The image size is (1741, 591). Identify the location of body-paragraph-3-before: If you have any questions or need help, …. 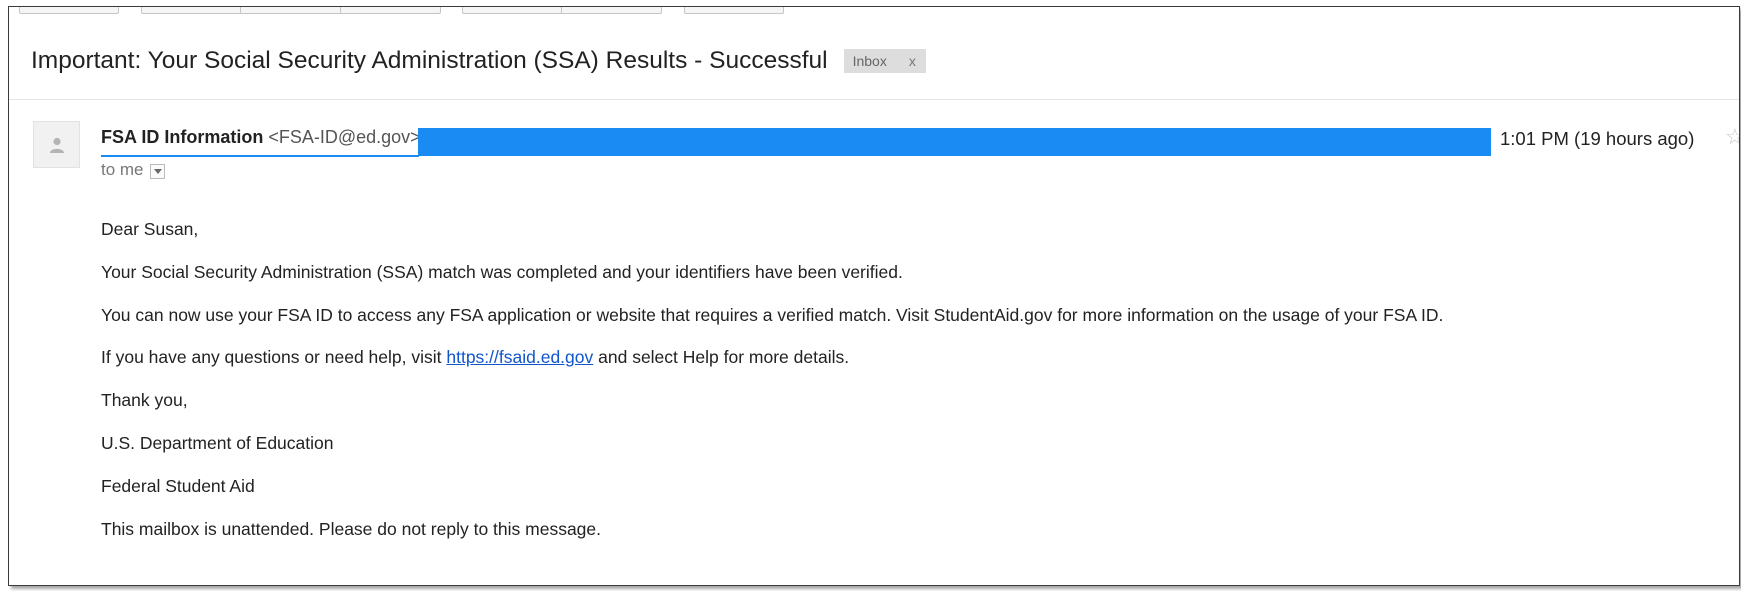
(274, 357).